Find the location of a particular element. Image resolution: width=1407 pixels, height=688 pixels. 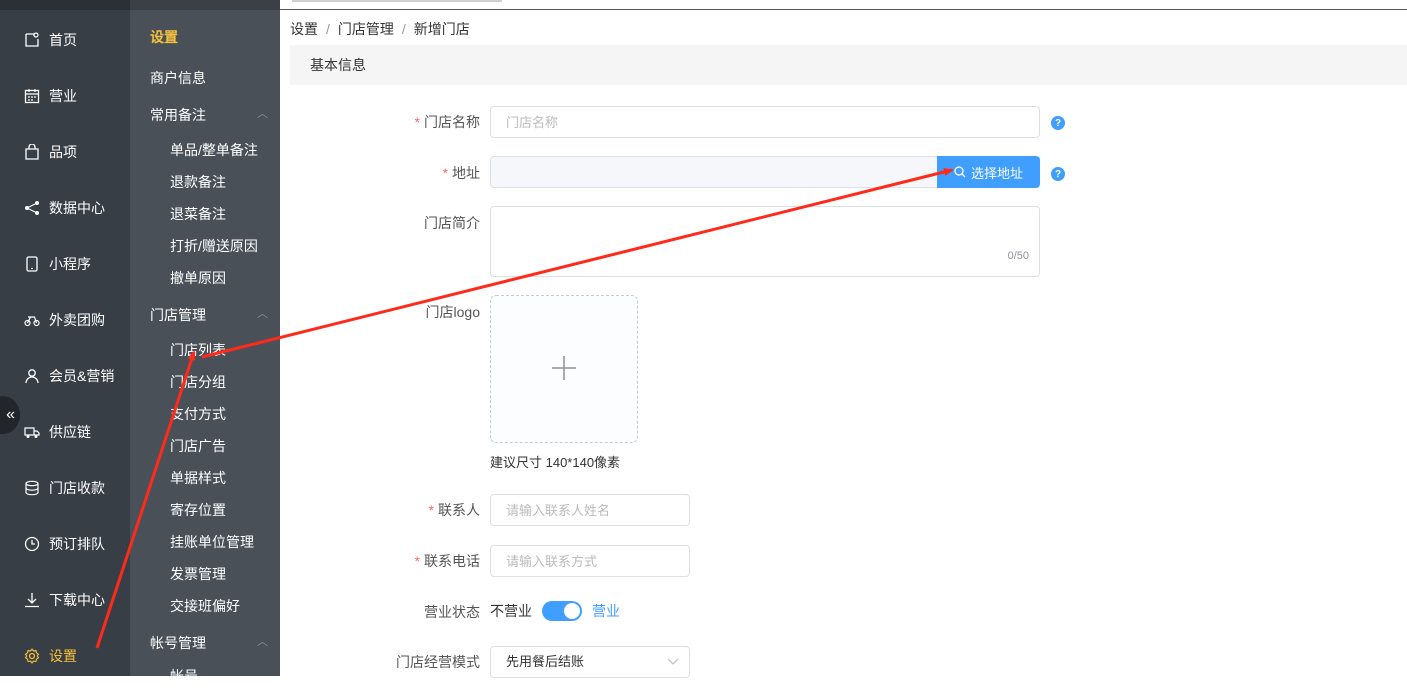

nav-item-data-center: 数据中心 is located at coordinates (65, 208).